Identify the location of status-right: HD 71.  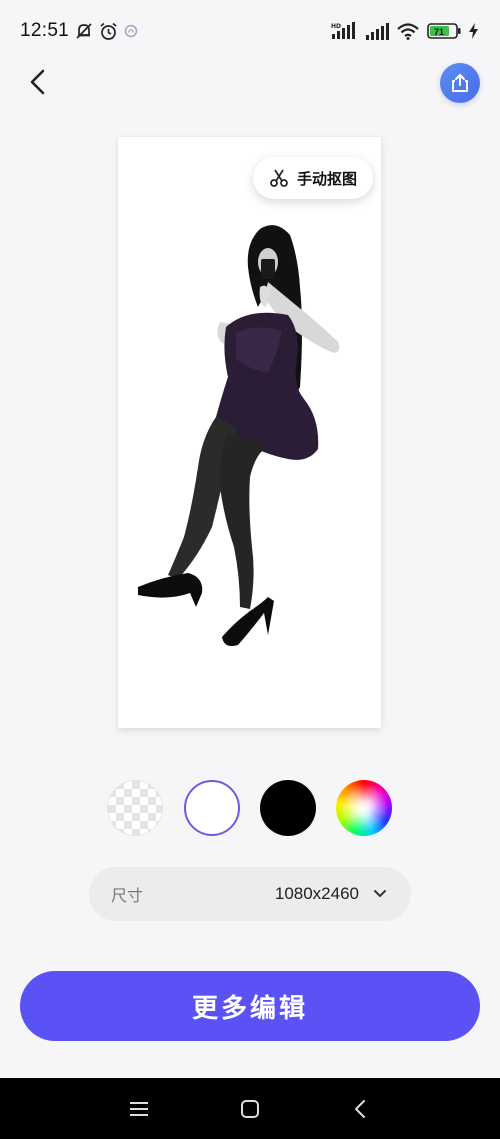
(404, 31).